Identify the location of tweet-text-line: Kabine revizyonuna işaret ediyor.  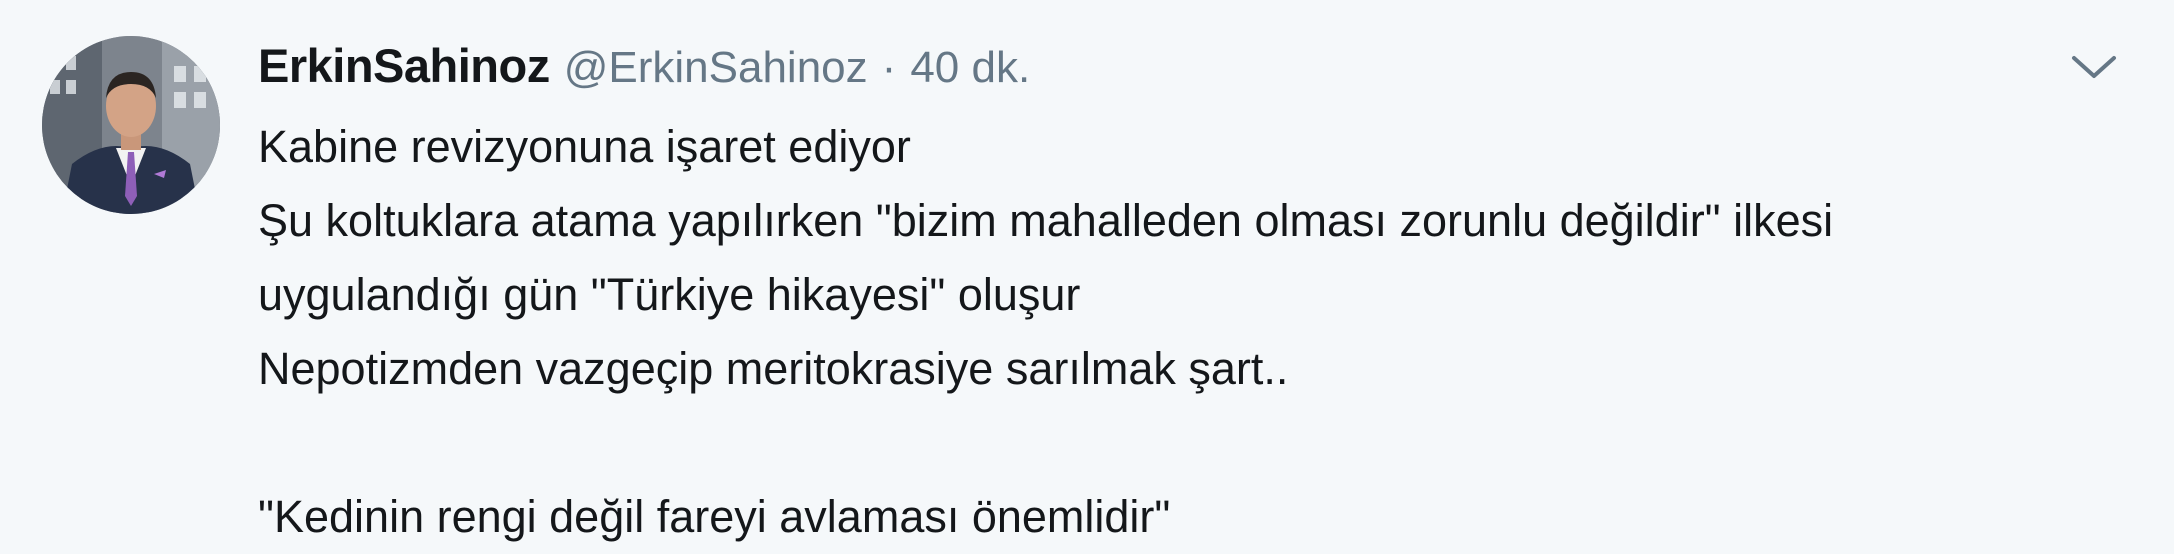
(584, 146).